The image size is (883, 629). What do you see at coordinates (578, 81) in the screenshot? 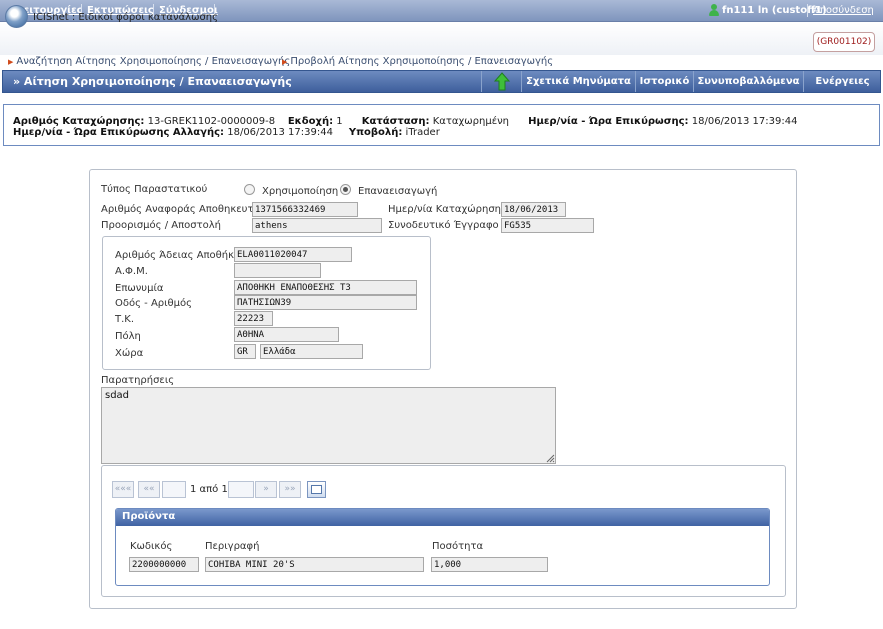
I see `related-messages-button: Σχετικά Μηνύματα` at bounding box center [578, 81].